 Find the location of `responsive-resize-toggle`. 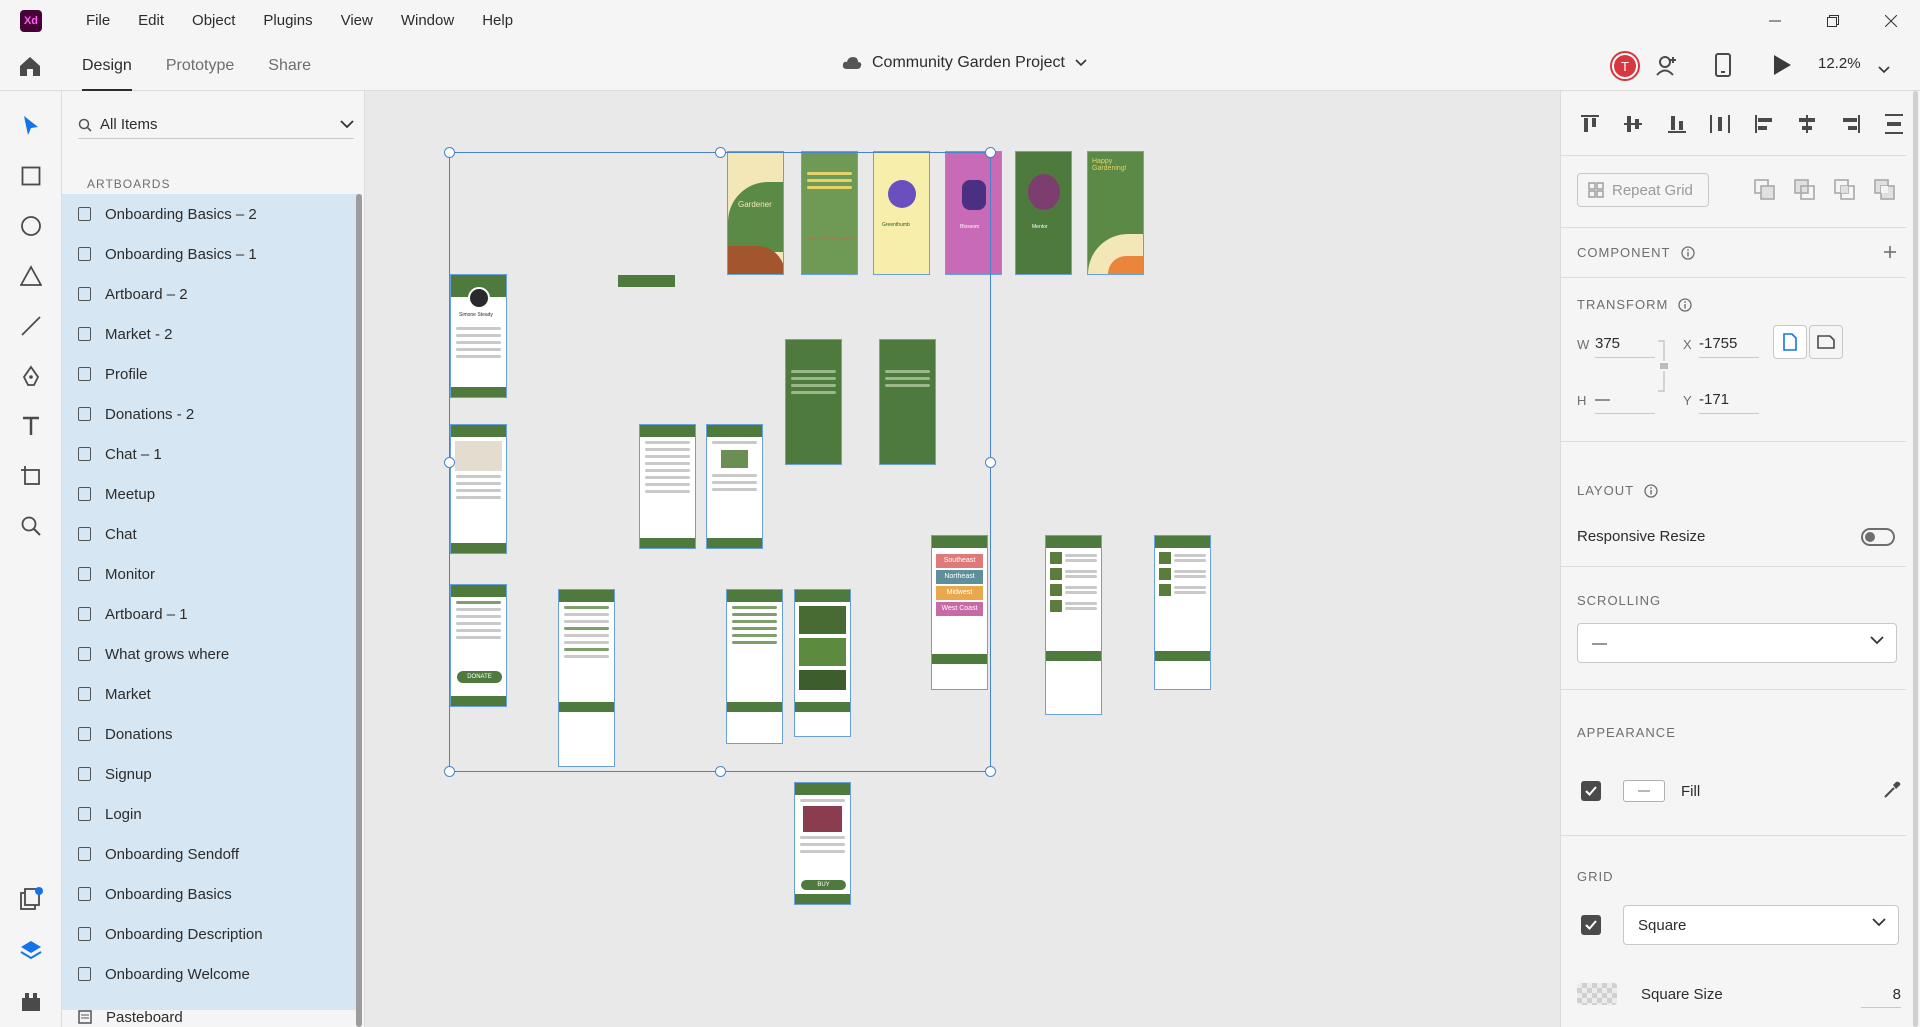

responsive-resize-toggle is located at coordinates (1878, 537).